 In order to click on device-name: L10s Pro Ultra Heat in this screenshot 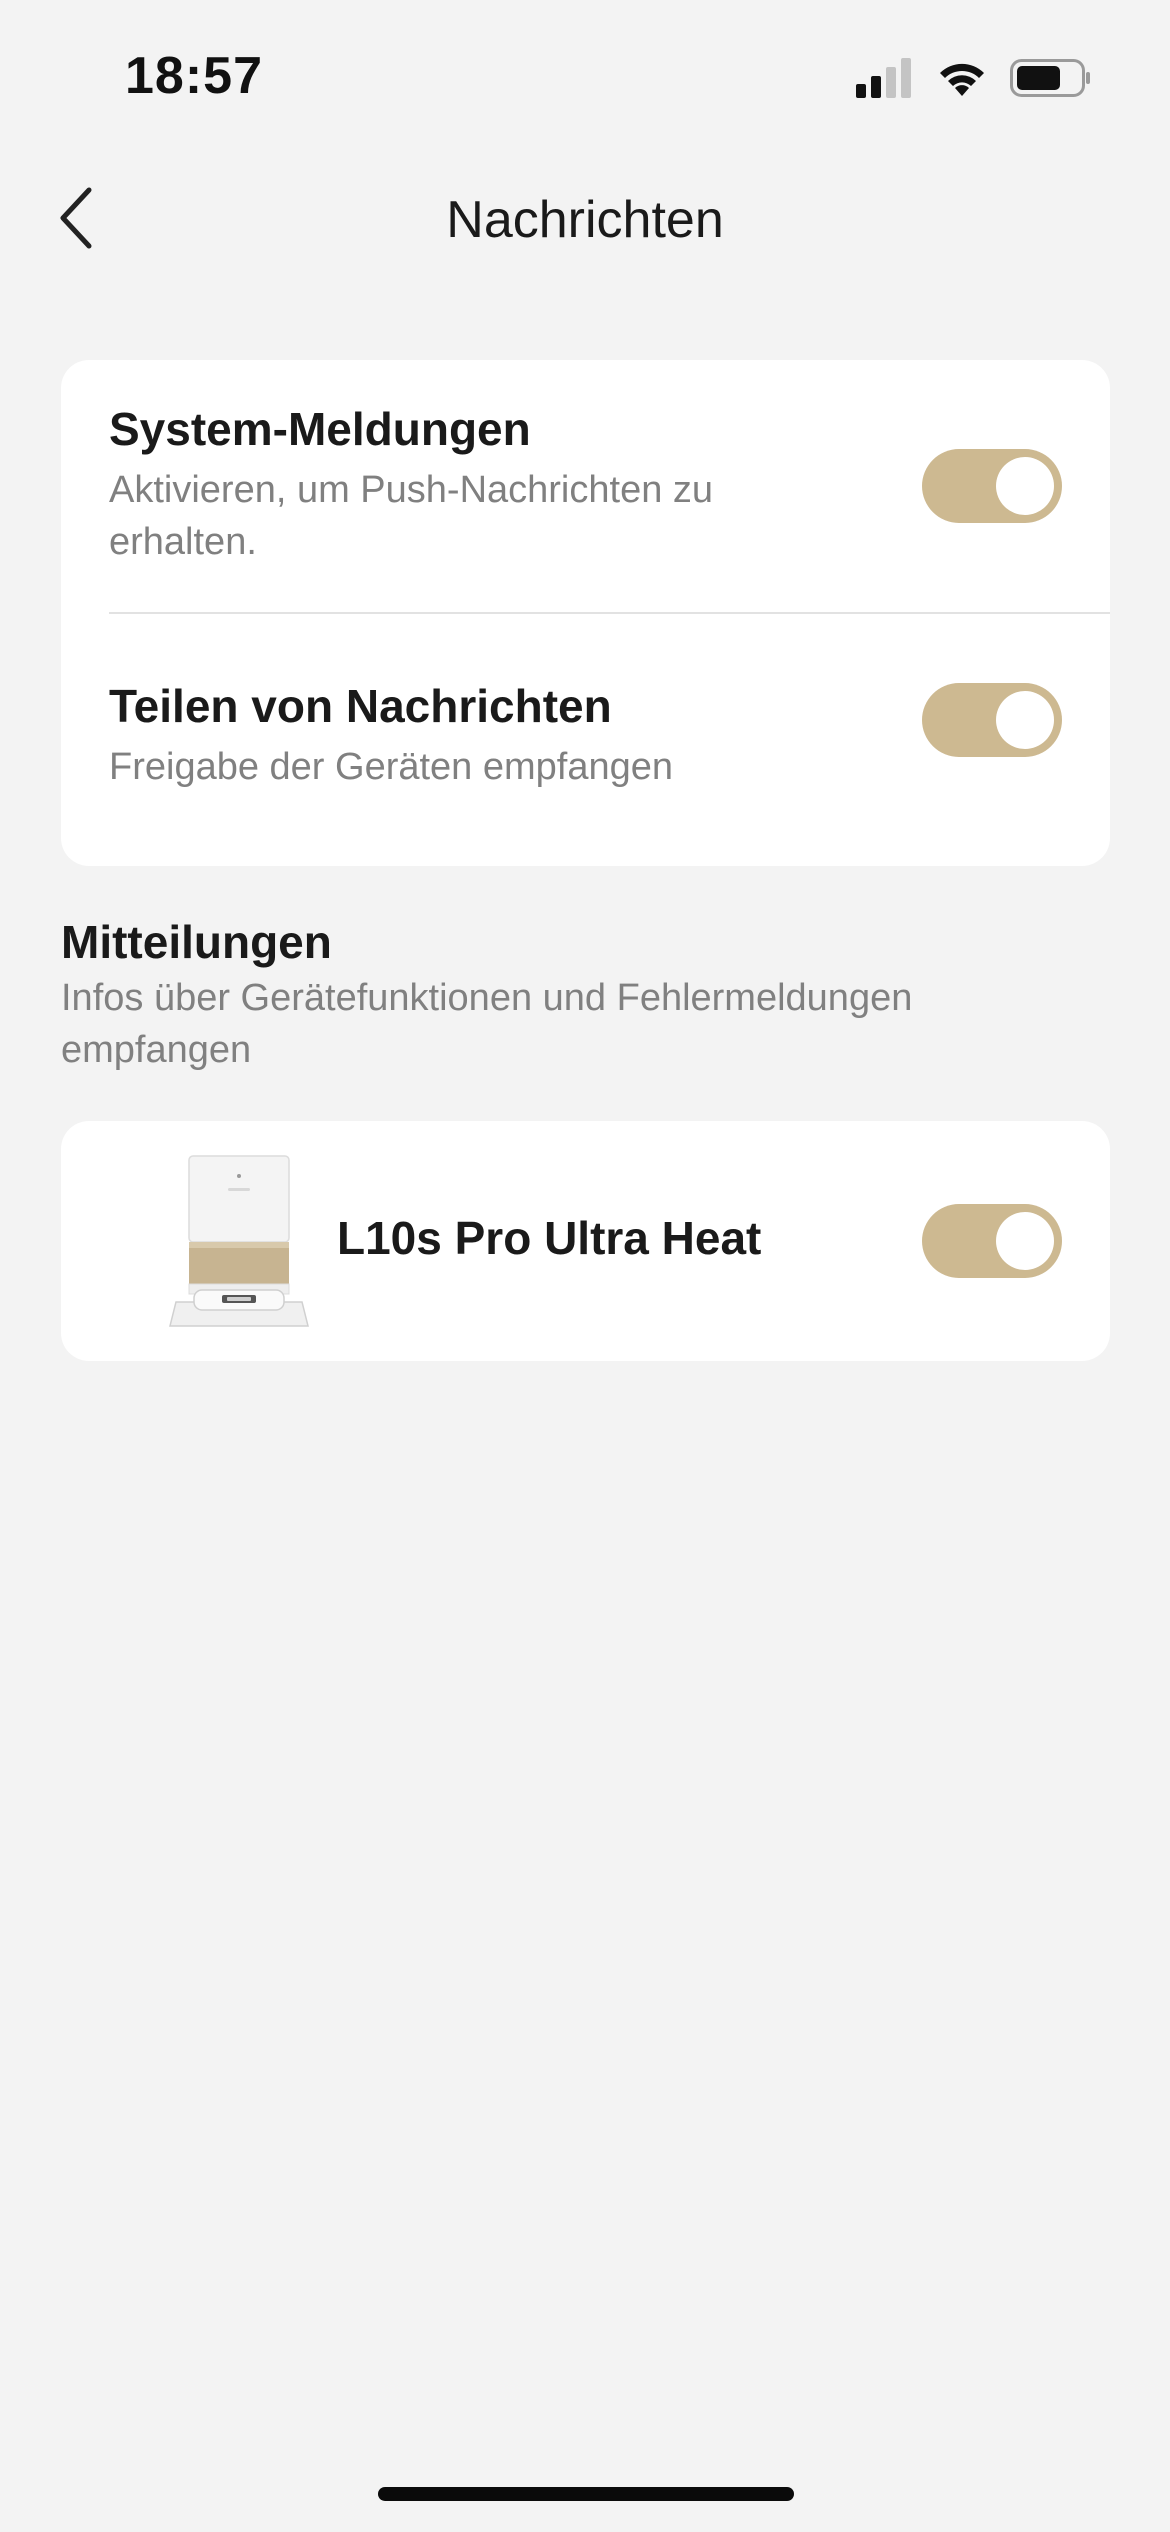, I will do `click(549, 1238)`.